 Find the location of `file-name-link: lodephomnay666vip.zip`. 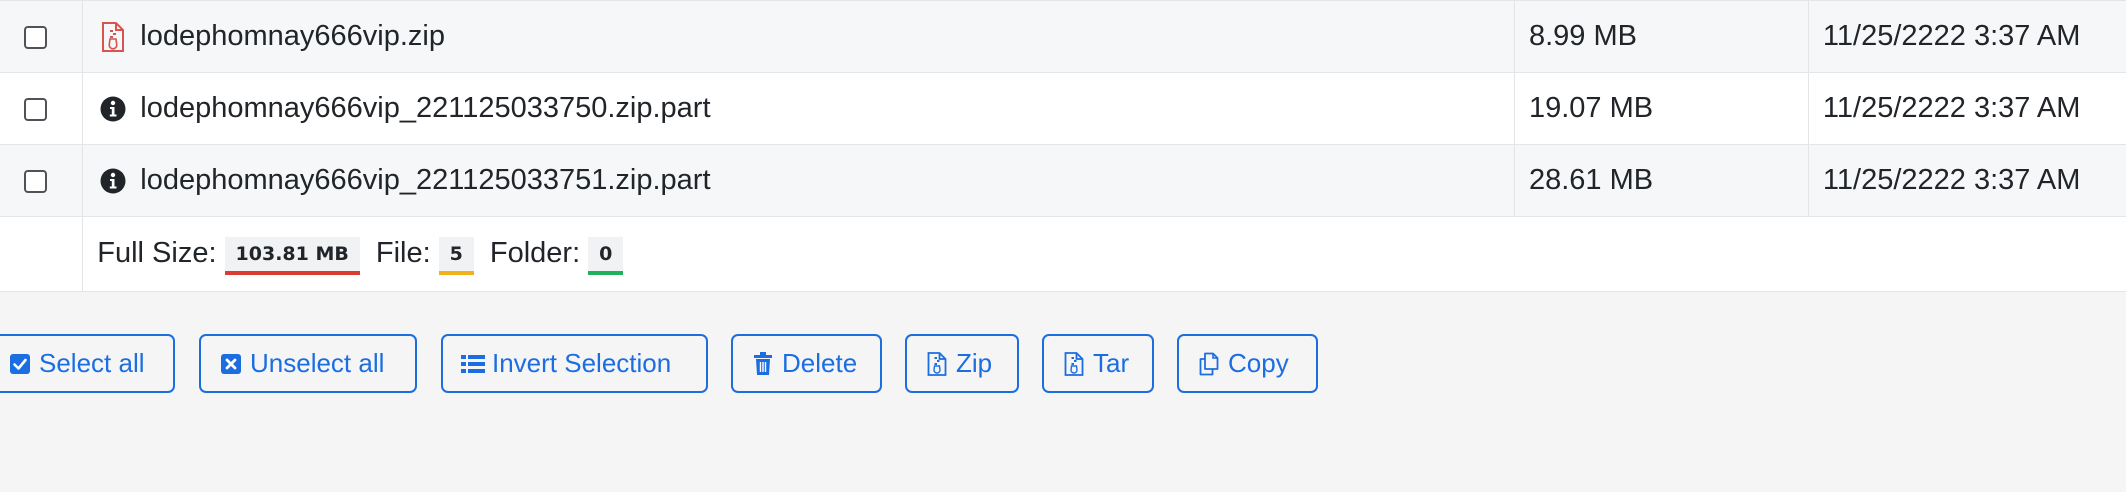

file-name-link: lodephomnay666vip.zip is located at coordinates (292, 36).